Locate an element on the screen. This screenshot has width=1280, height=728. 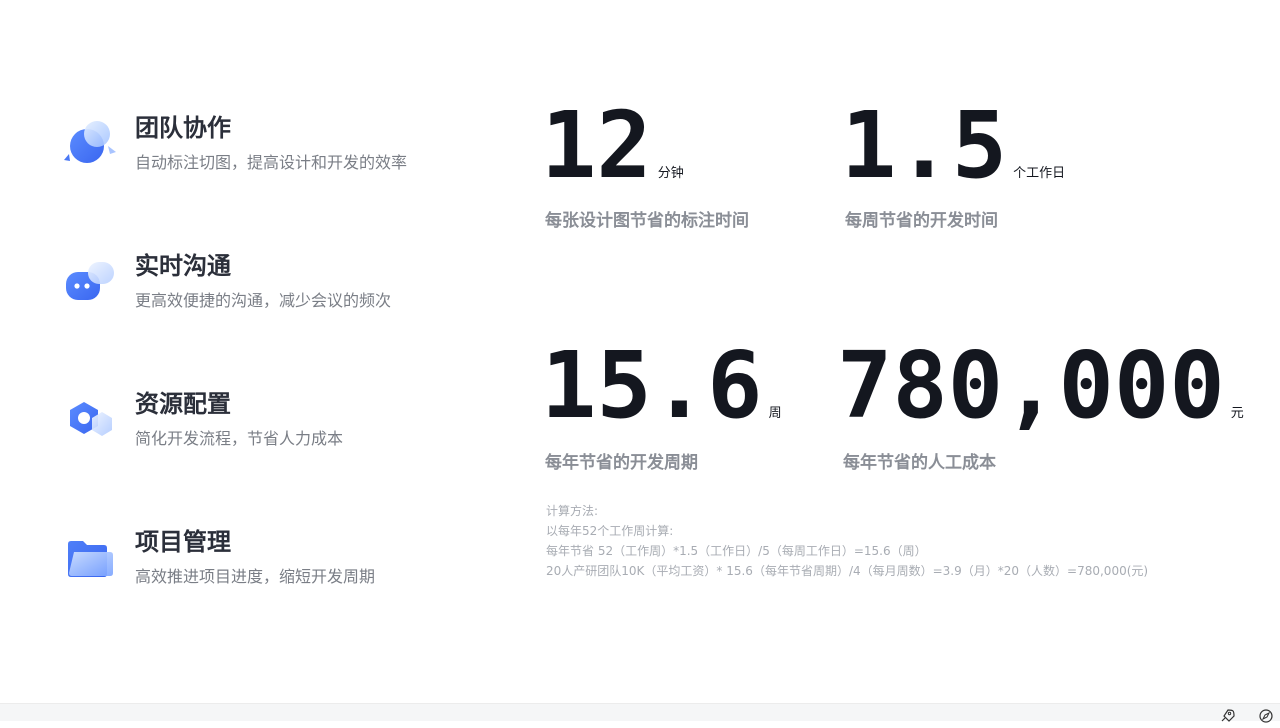
feature-description: 更高效便捷的沟通，减少会议的频次 is located at coordinates (263, 300).